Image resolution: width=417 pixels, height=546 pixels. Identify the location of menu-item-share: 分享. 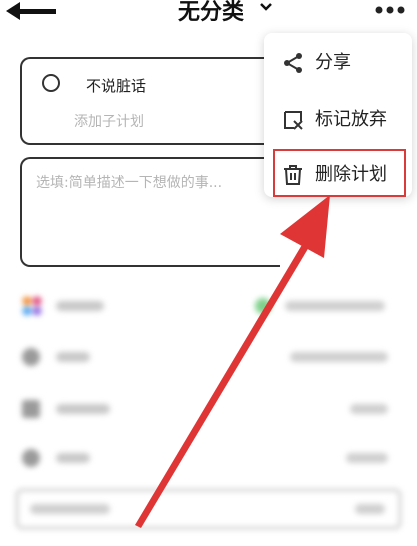
(338, 61).